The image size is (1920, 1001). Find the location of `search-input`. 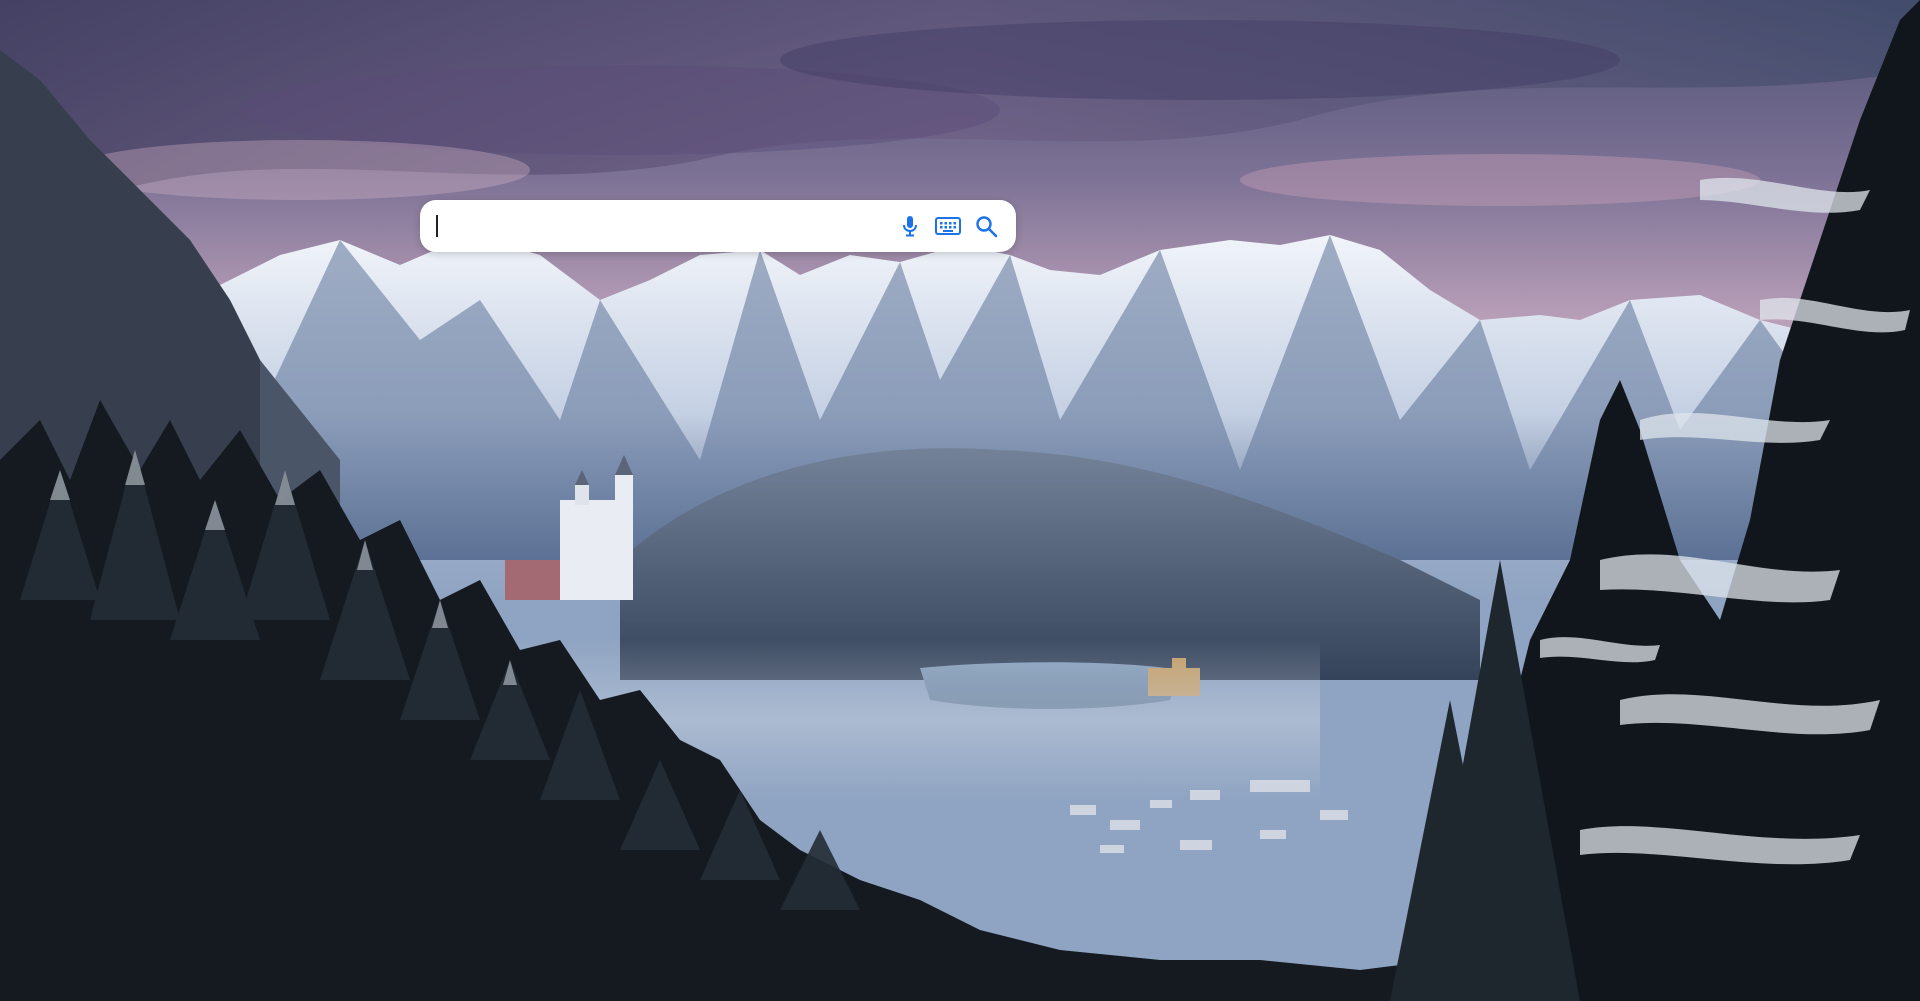

search-input is located at coordinates (662, 226).